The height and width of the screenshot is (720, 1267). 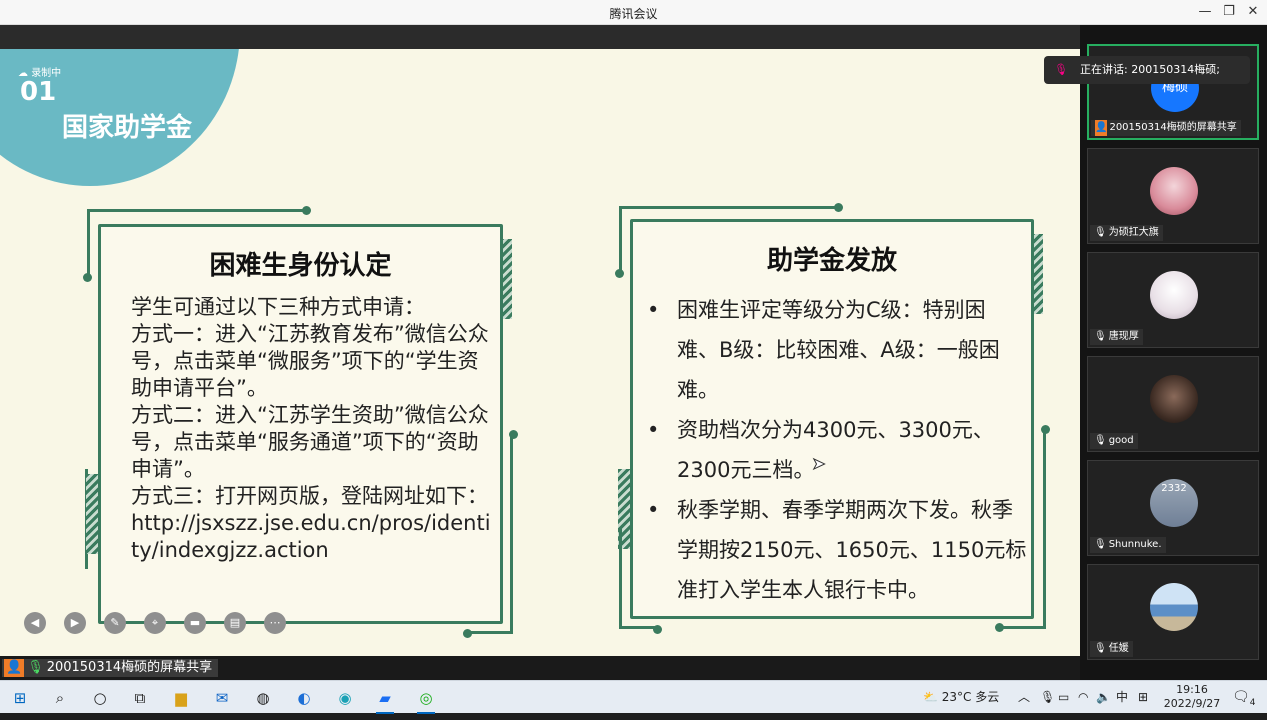 I want to click on grant-bullet: 资助档次分为4300元、3300元、2300元三档。, so click(x=837, y=450).